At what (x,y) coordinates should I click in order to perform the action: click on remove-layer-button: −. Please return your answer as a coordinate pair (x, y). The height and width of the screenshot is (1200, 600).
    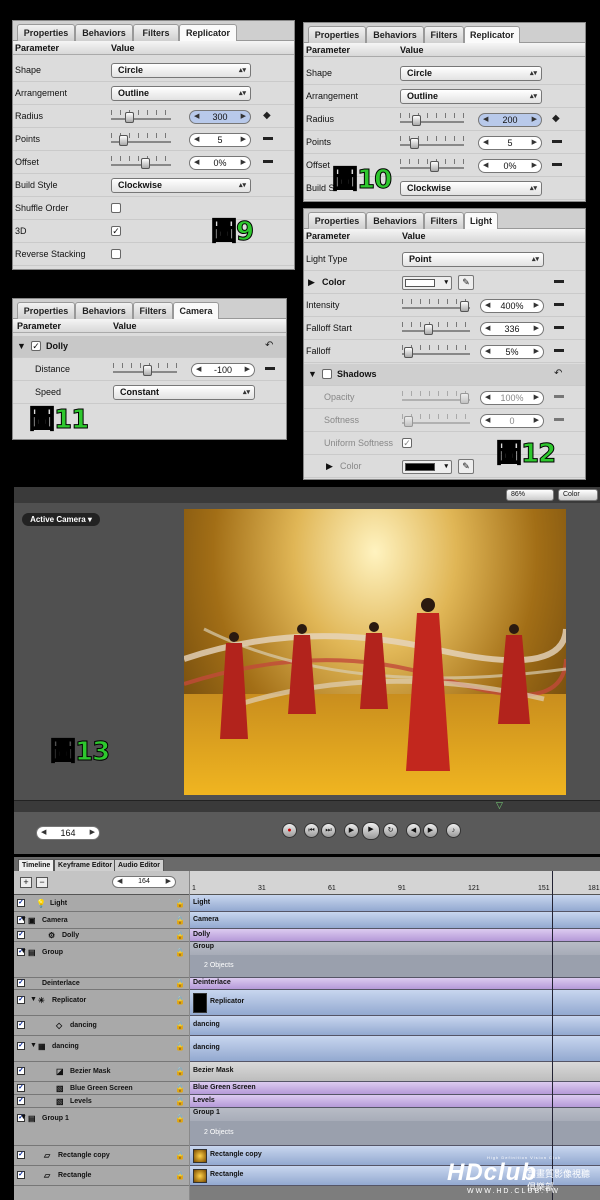
    Looking at the image, I should click on (42, 882).